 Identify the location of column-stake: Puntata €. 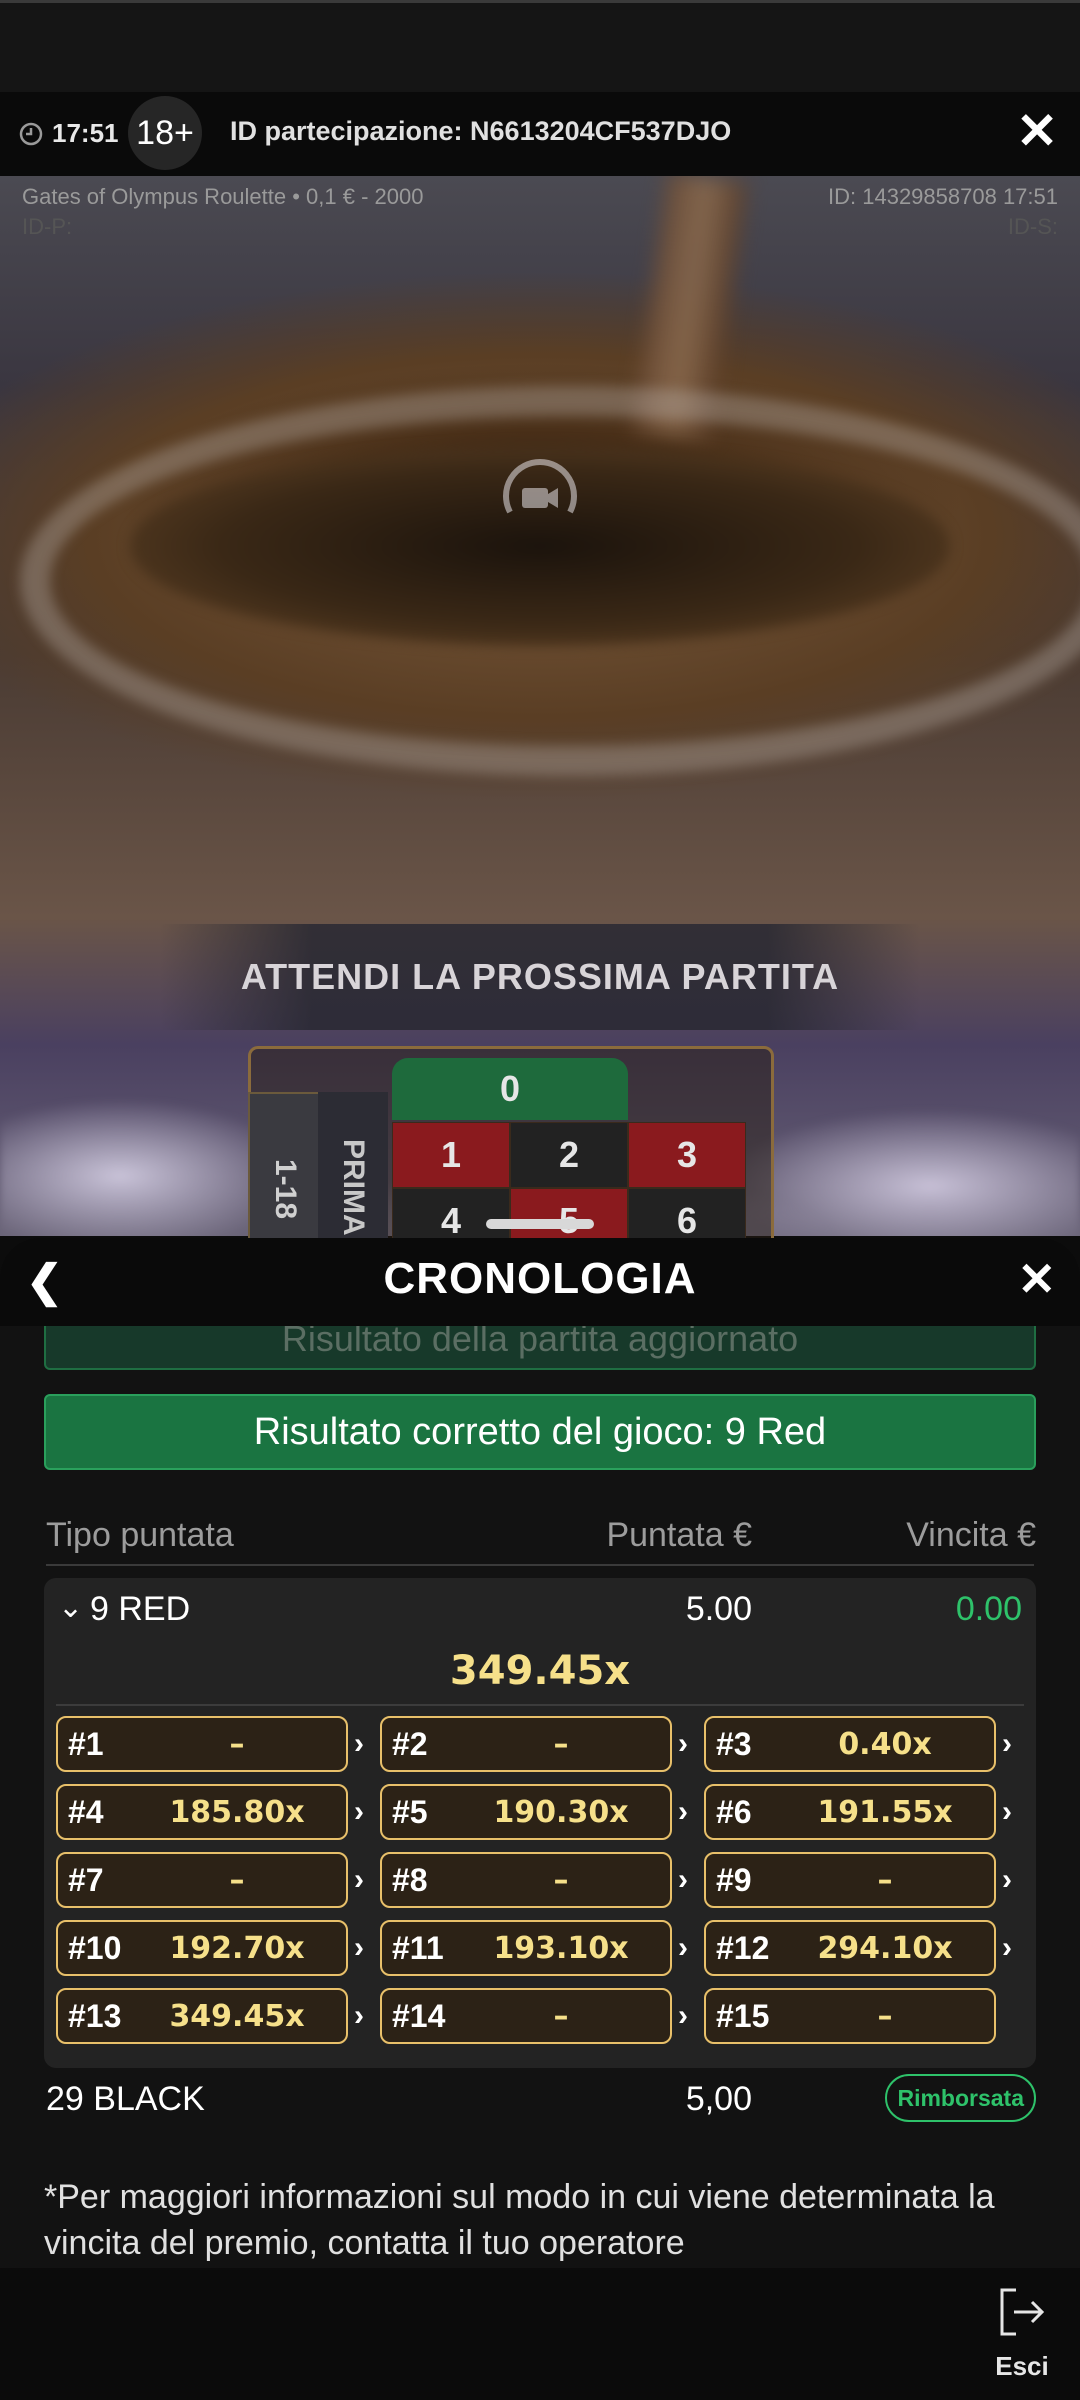
(679, 1535).